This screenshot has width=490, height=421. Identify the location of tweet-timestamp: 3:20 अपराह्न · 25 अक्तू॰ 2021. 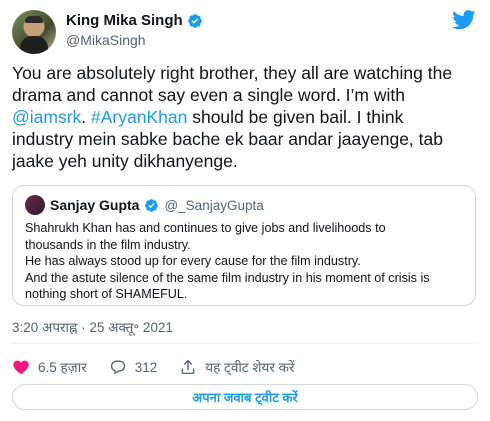
(92, 327).